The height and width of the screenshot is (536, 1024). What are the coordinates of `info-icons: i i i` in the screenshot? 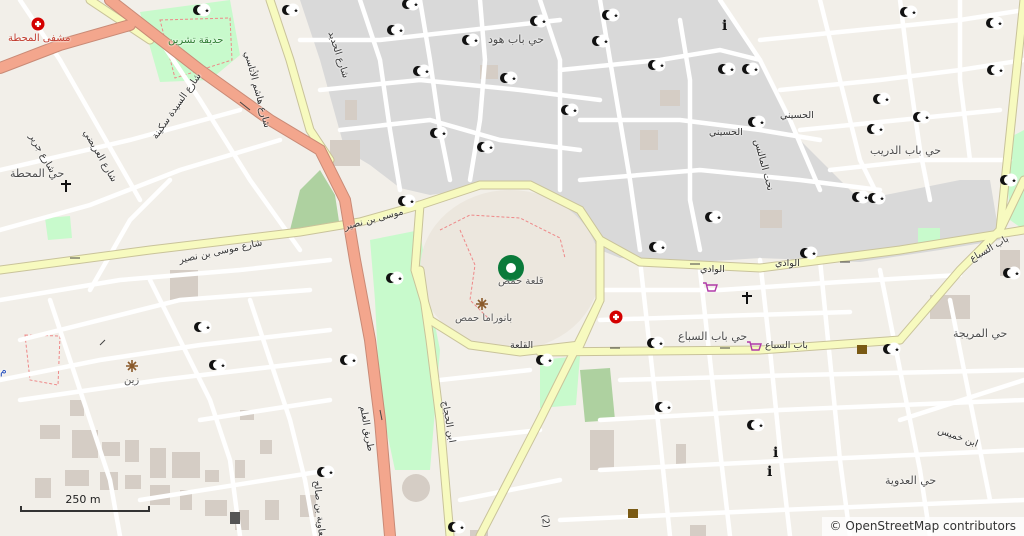 It's located at (750, 249).